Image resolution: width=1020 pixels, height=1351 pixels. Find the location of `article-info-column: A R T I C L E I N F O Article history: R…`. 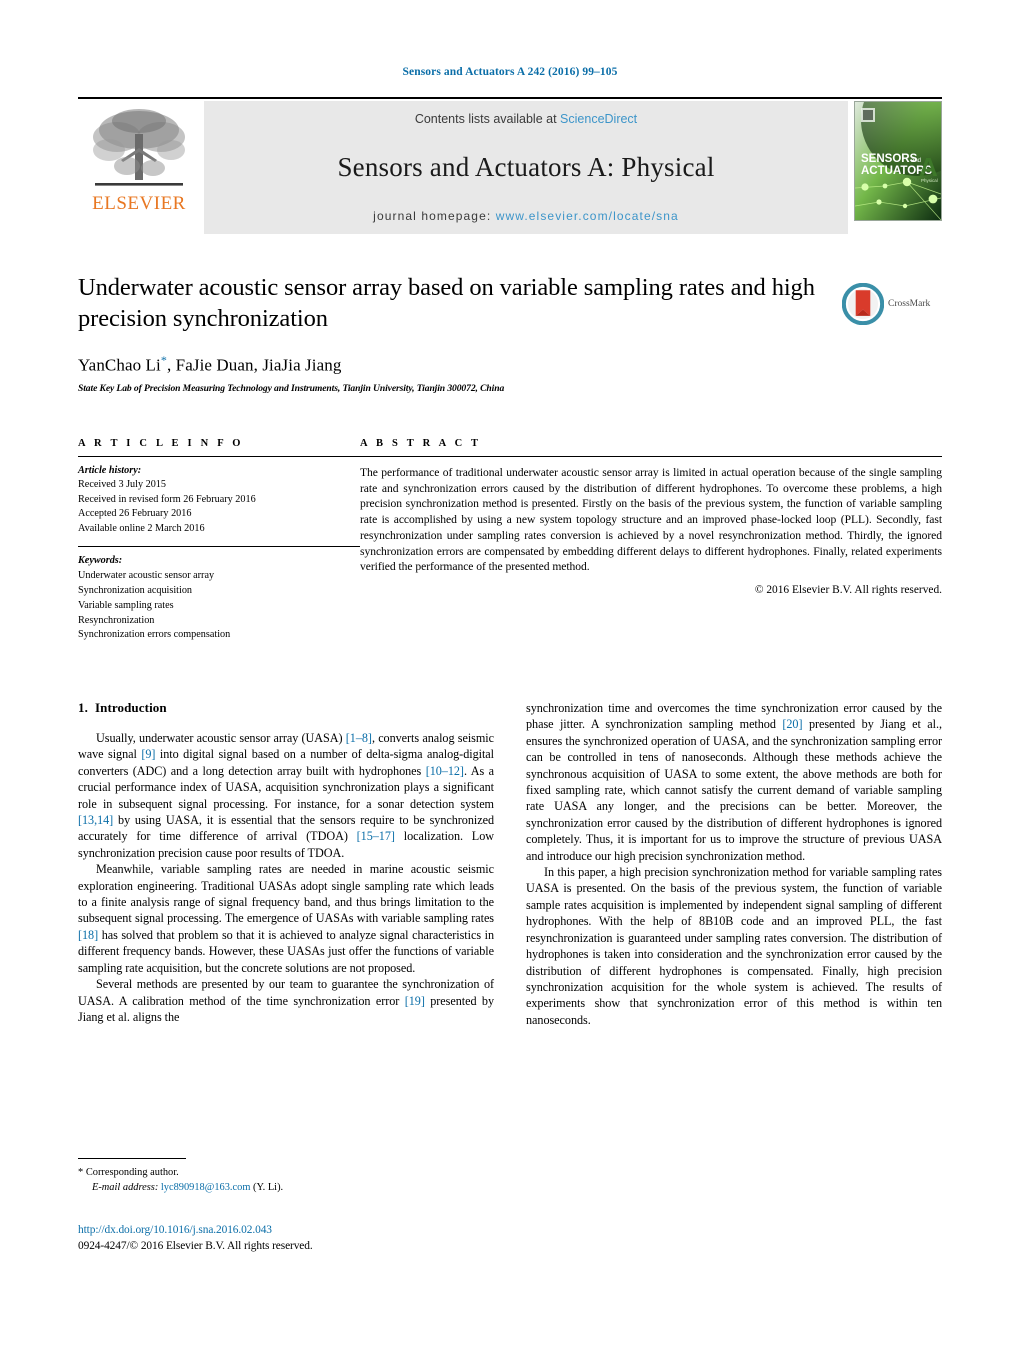

article-info-column: A R T I C L E I N F O Article history: R… is located at coordinates (219, 540).